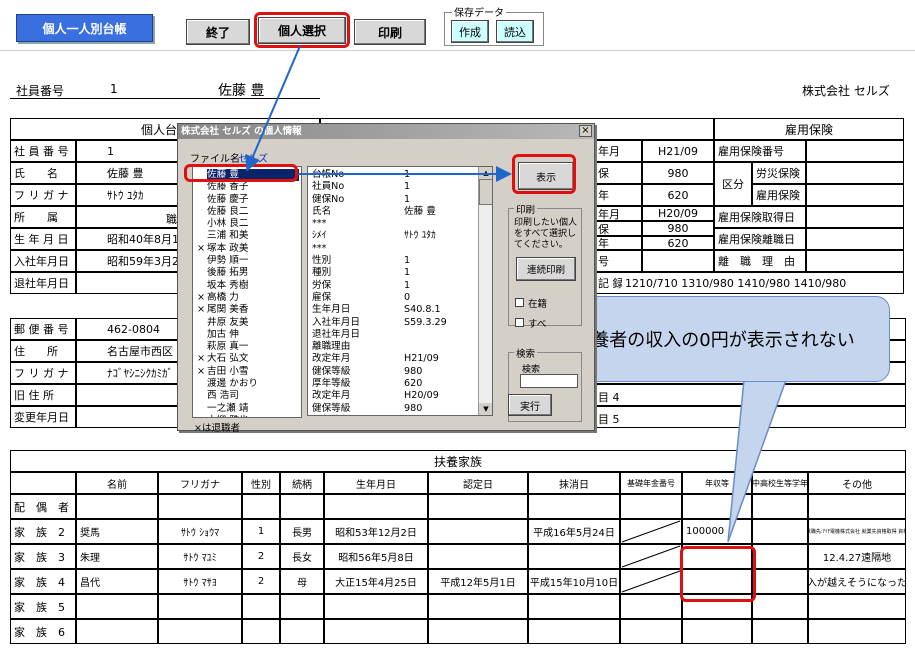 The image size is (915, 654). Describe the element at coordinates (574, 581) in the screenshot. I see `family-cell: 平成15年10月10日` at that location.